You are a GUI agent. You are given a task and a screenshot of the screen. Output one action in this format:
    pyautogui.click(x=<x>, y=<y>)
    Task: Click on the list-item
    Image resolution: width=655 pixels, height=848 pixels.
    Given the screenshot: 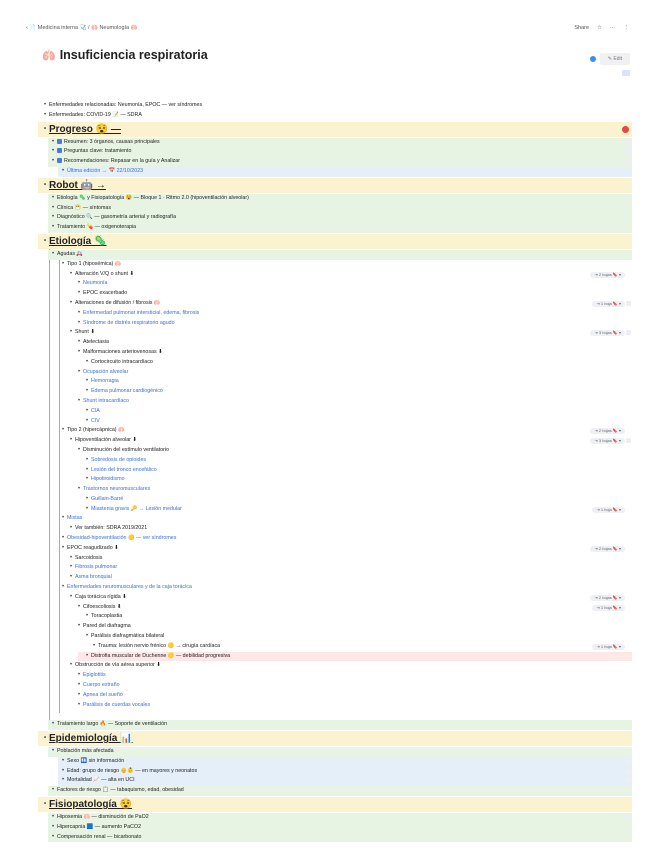 What is the action you would take?
    pyautogui.click(x=327, y=715)
    